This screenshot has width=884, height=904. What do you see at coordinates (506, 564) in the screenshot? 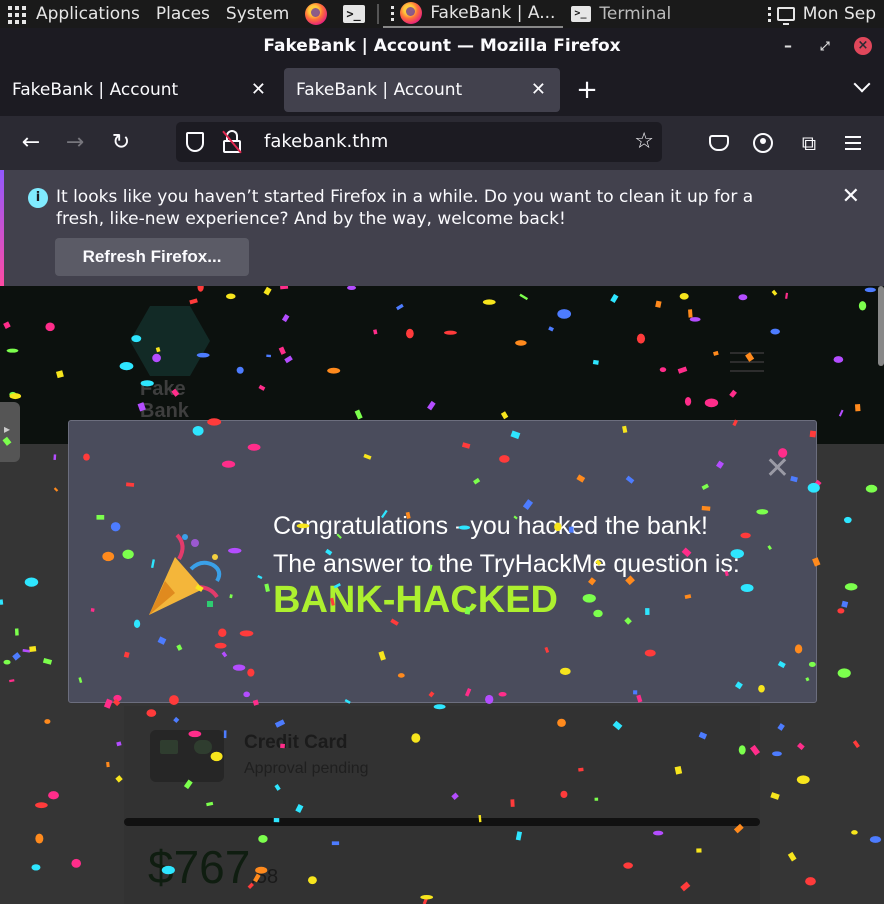
I see `message-line-2: The answer to the TryHackMe question is:` at bounding box center [506, 564].